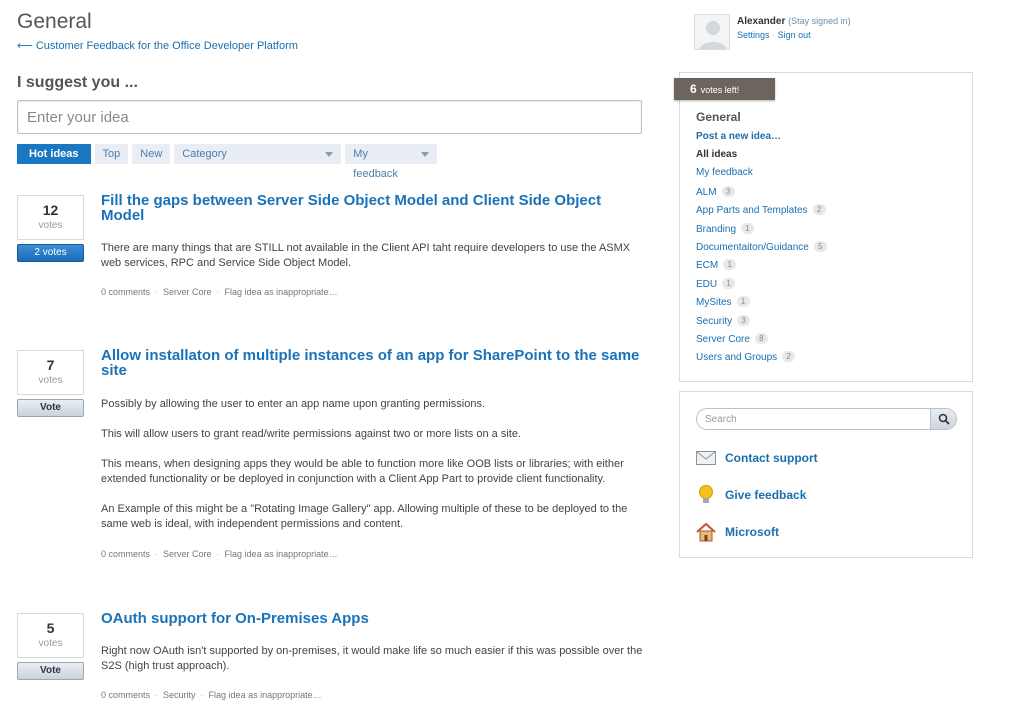 The height and width of the screenshot is (721, 1024). Describe the element at coordinates (752, 211) in the screenshot. I see `sidebar-item-label: App Parts and Templates` at that location.